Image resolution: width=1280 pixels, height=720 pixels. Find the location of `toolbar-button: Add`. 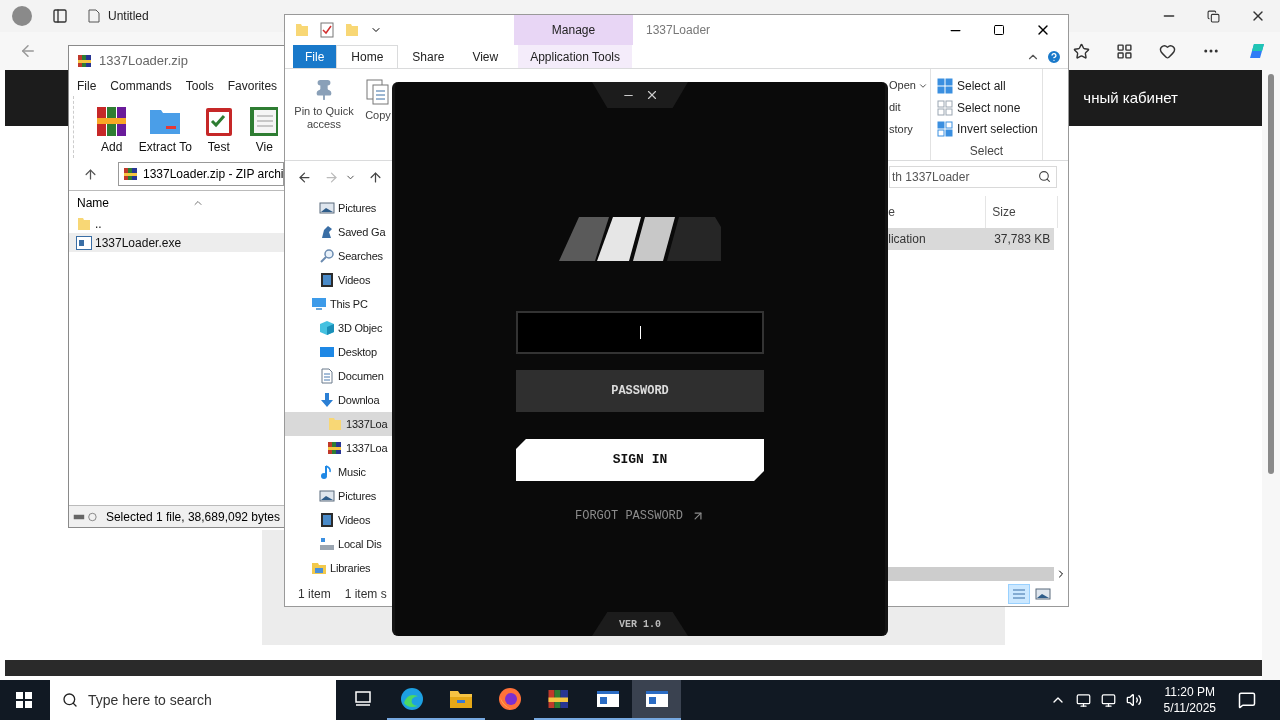

toolbar-button: Add is located at coordinates (112, 130).